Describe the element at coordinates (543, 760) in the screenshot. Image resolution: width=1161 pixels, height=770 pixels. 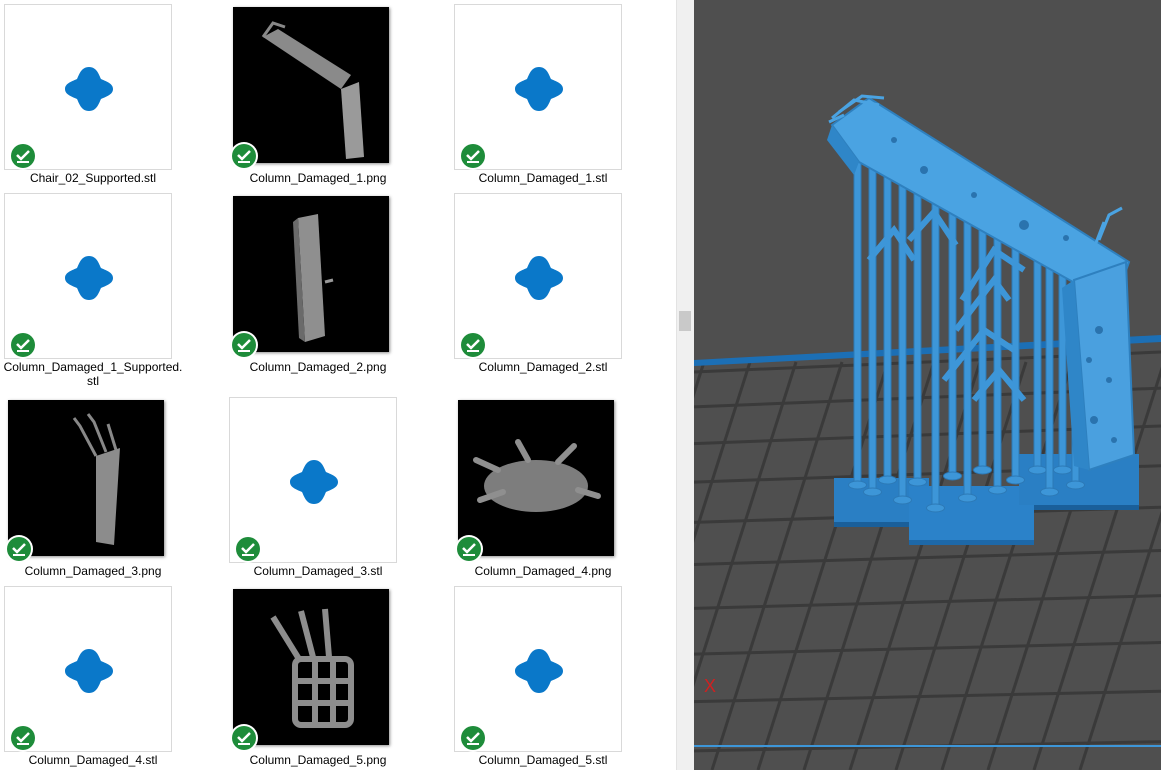
I see `file-name-label: Column_Damaged_5.stl` at that location.